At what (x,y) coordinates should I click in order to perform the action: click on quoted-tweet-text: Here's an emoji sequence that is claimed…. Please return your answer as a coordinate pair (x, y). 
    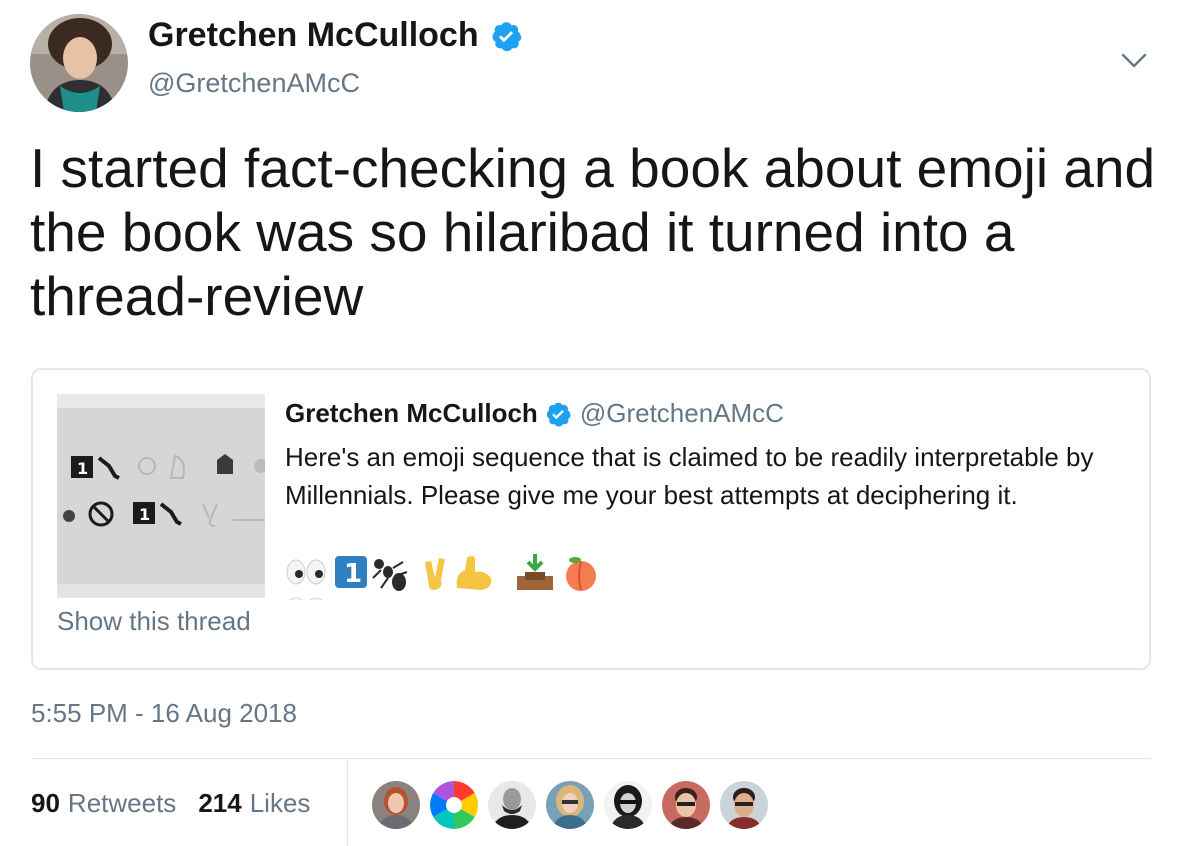
    Looking at the image, I should click on (689, 476).